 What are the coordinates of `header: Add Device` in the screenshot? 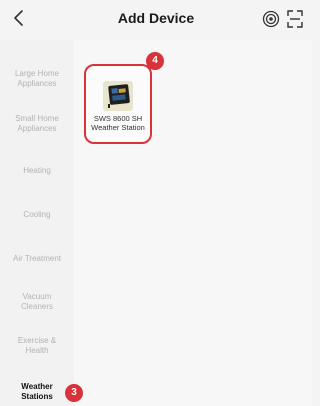 It's located at (156, 20).